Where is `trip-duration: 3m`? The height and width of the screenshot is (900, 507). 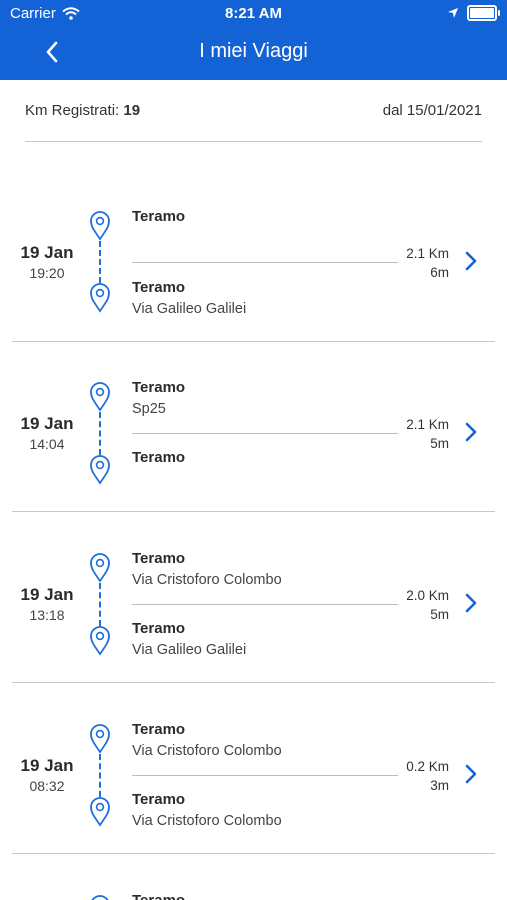 trip-duration: 3m is located at coordinates (439, 785).